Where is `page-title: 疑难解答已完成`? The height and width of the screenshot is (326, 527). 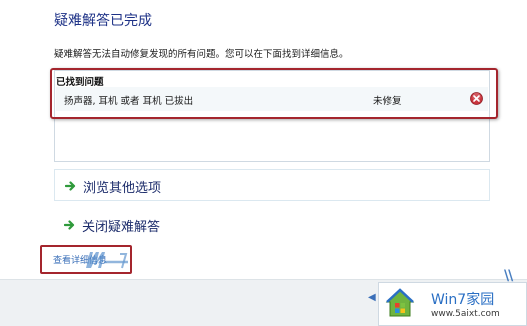
page-title: 疑难解答已完成 is located at coordinates (103, 21).